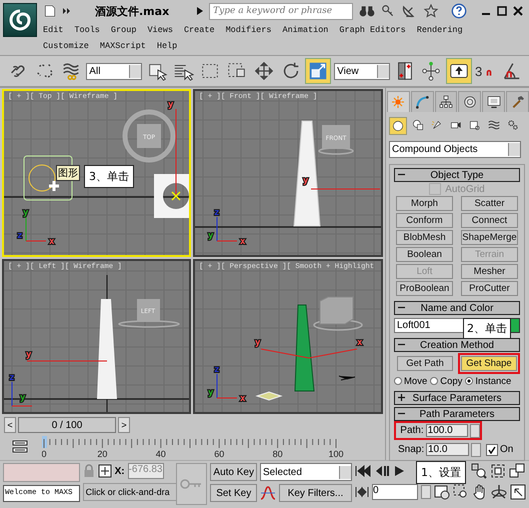 The image size is (529, 508). I want to click on rollout-header: Surface Parameters, so click(457, 398).